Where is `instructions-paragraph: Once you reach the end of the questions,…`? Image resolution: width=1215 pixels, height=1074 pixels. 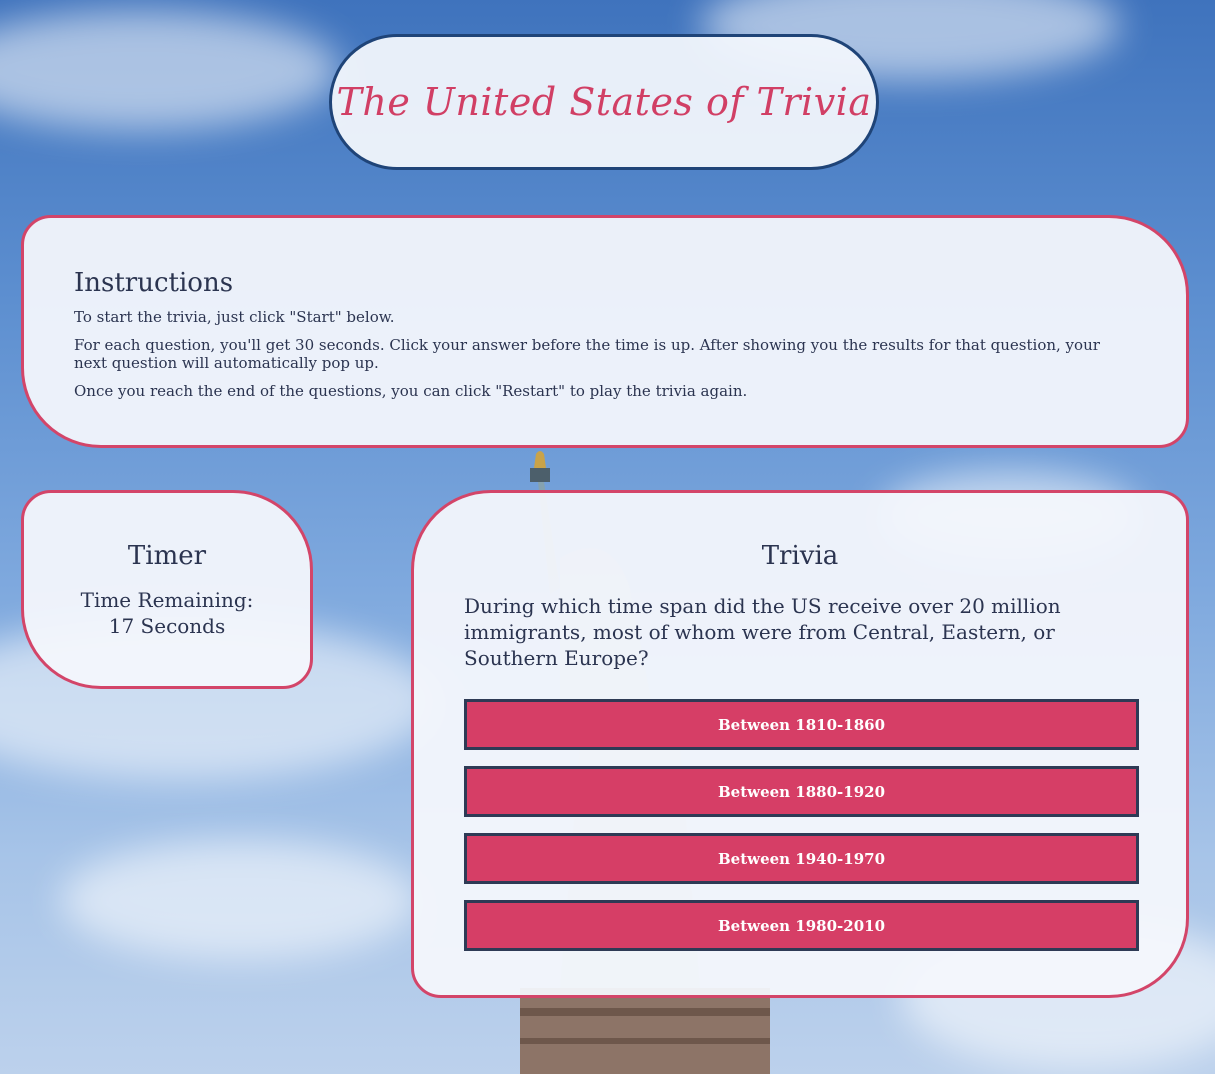 instructions-paragraph: Once you reach the end of the questions,… is located at coordinates (411, 391).